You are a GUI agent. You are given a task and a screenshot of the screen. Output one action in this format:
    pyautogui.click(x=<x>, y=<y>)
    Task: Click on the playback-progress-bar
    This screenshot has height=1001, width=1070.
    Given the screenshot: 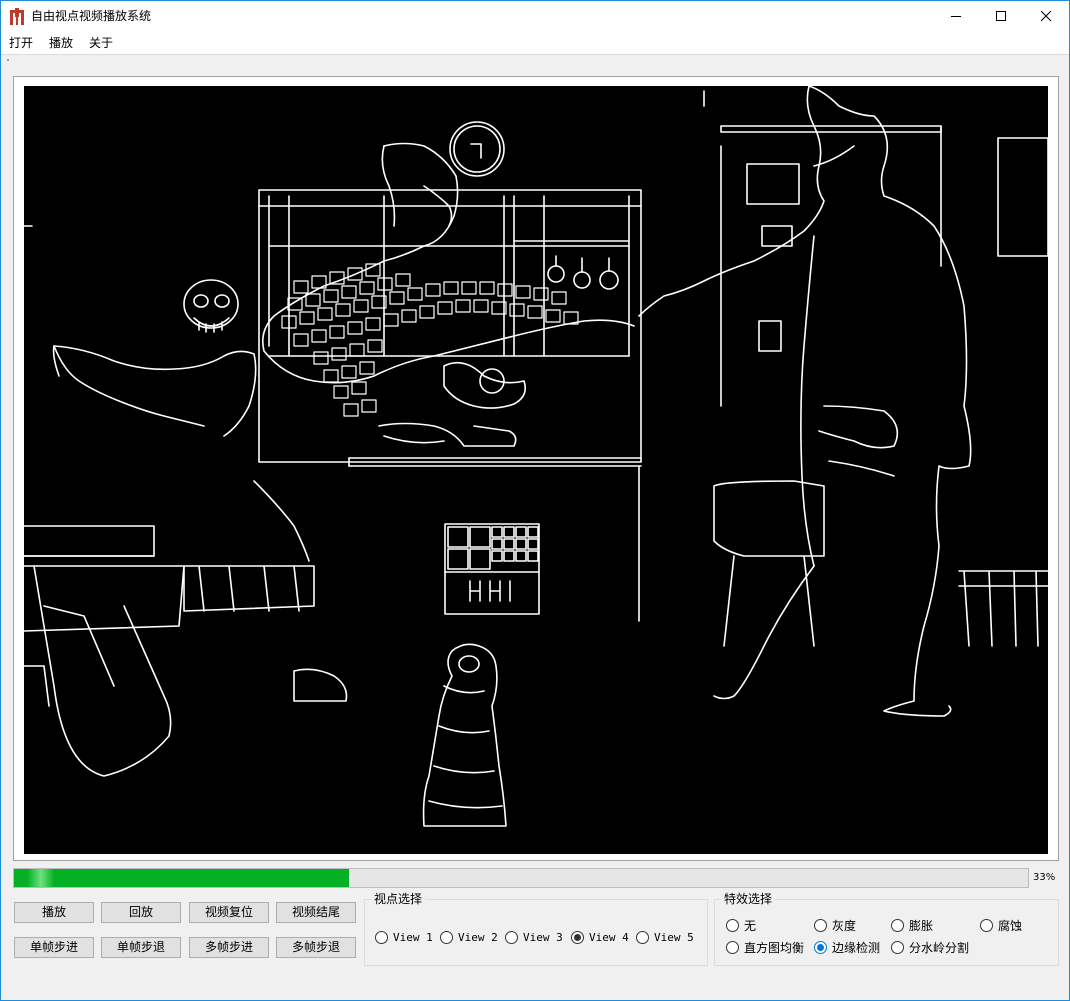 What is the action you would take?
    pyautogui.click(x=521, y=878)
    